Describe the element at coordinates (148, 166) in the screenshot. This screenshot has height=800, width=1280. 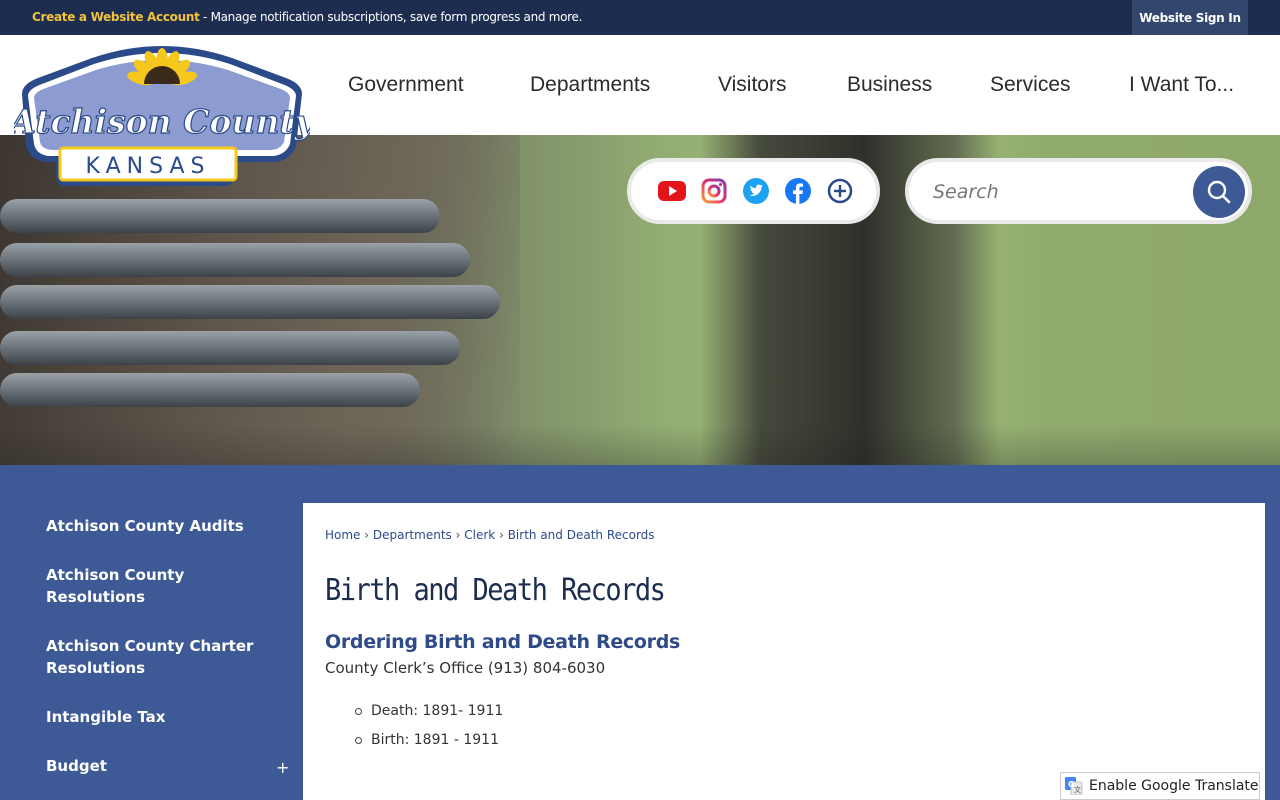
I see `logo-state-name: KANSAS` at that location.